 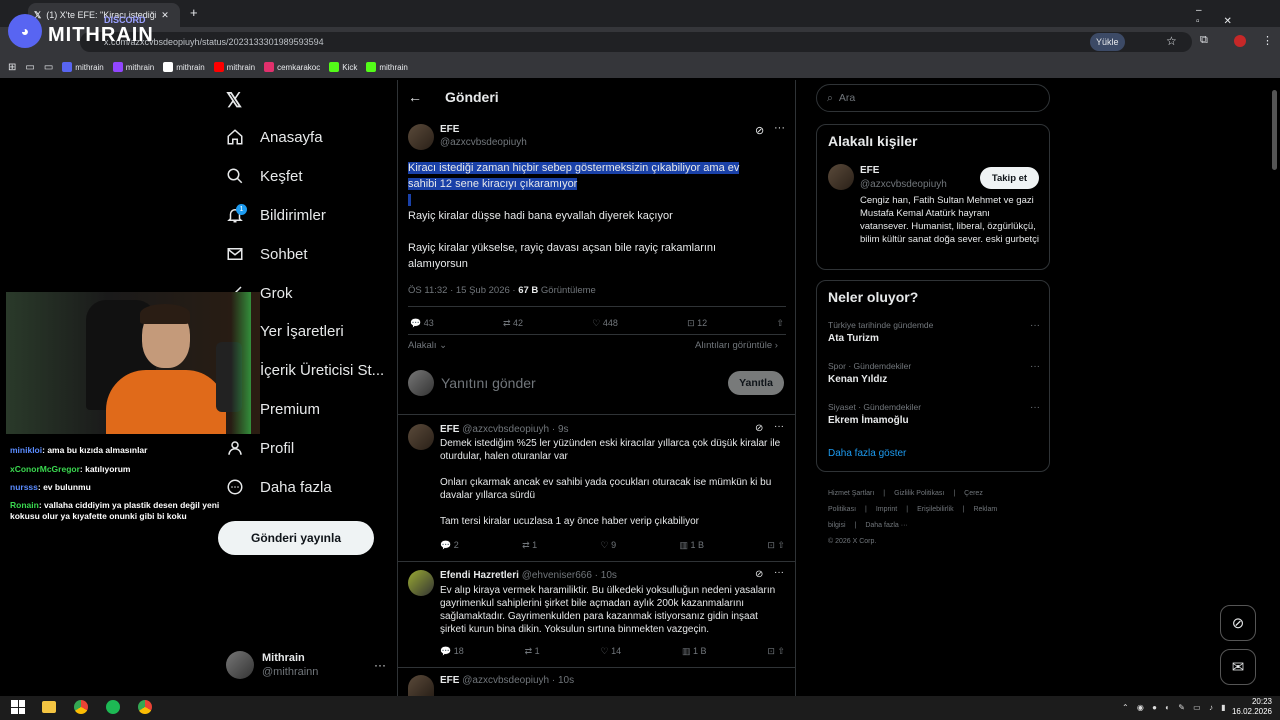 What do you see at coordinates (113, 707) in the screenshot?
I see `spotify-icon` at bounding box center [113, 707].